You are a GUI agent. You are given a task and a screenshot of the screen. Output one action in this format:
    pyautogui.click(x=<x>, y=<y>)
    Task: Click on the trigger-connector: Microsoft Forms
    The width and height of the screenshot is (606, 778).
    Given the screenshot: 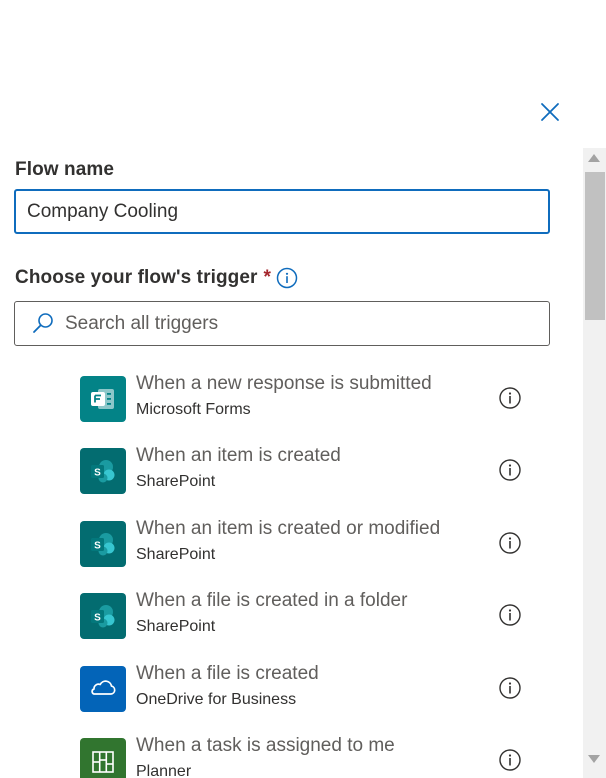 What is the action you would take?
    pyautogui.click(x=193, y=409)
    